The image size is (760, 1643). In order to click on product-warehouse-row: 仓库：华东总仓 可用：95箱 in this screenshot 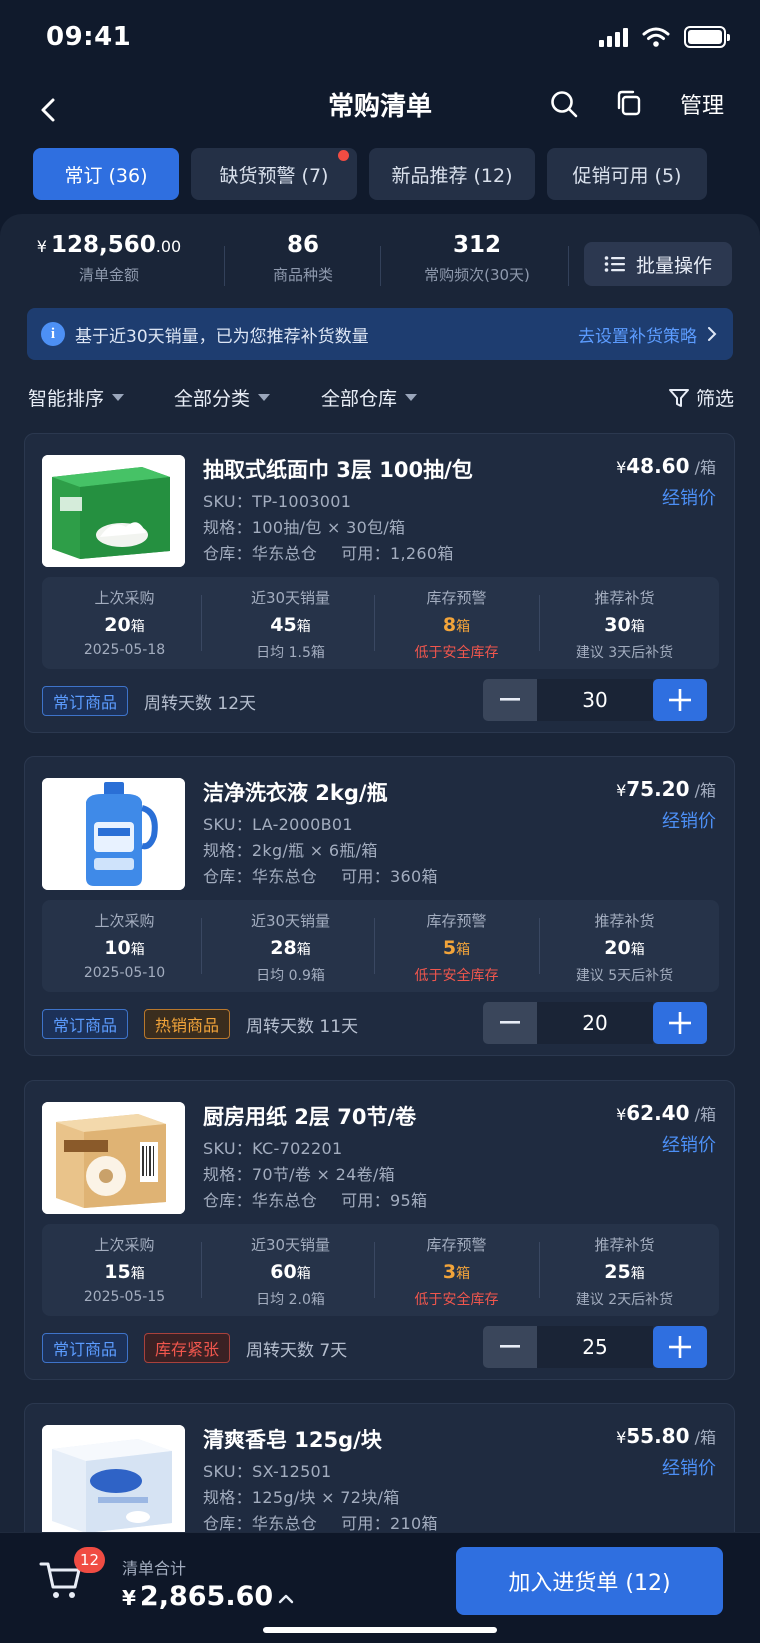, I will do `click(315, 1199)`.